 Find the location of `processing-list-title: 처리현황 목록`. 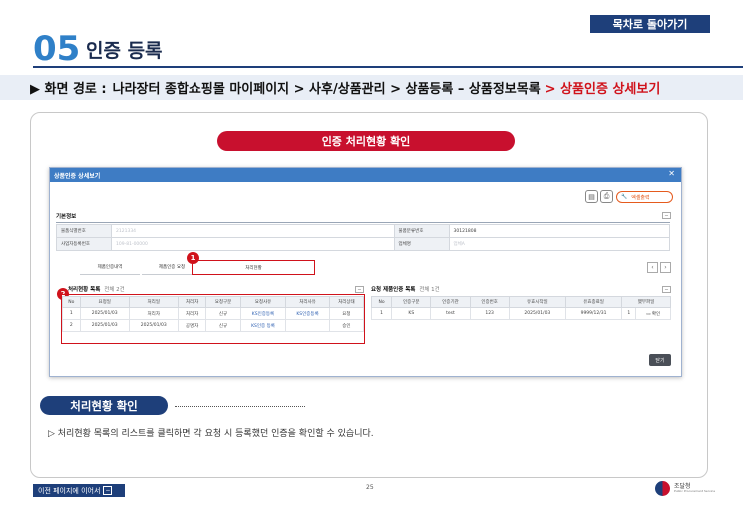

processing-list-title: 처리현황 목록 is located at coordinates (84, 290).